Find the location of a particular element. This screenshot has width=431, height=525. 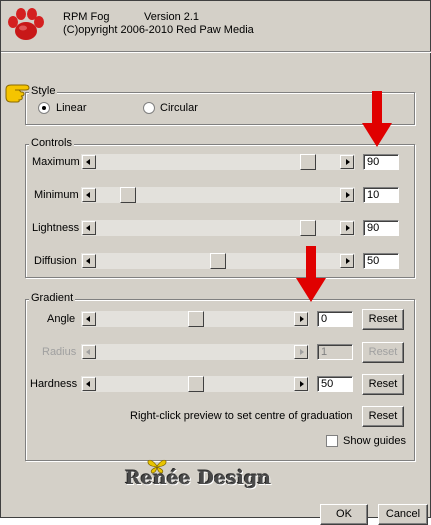

linear-label: Linear is located at coordinates (71, 108).